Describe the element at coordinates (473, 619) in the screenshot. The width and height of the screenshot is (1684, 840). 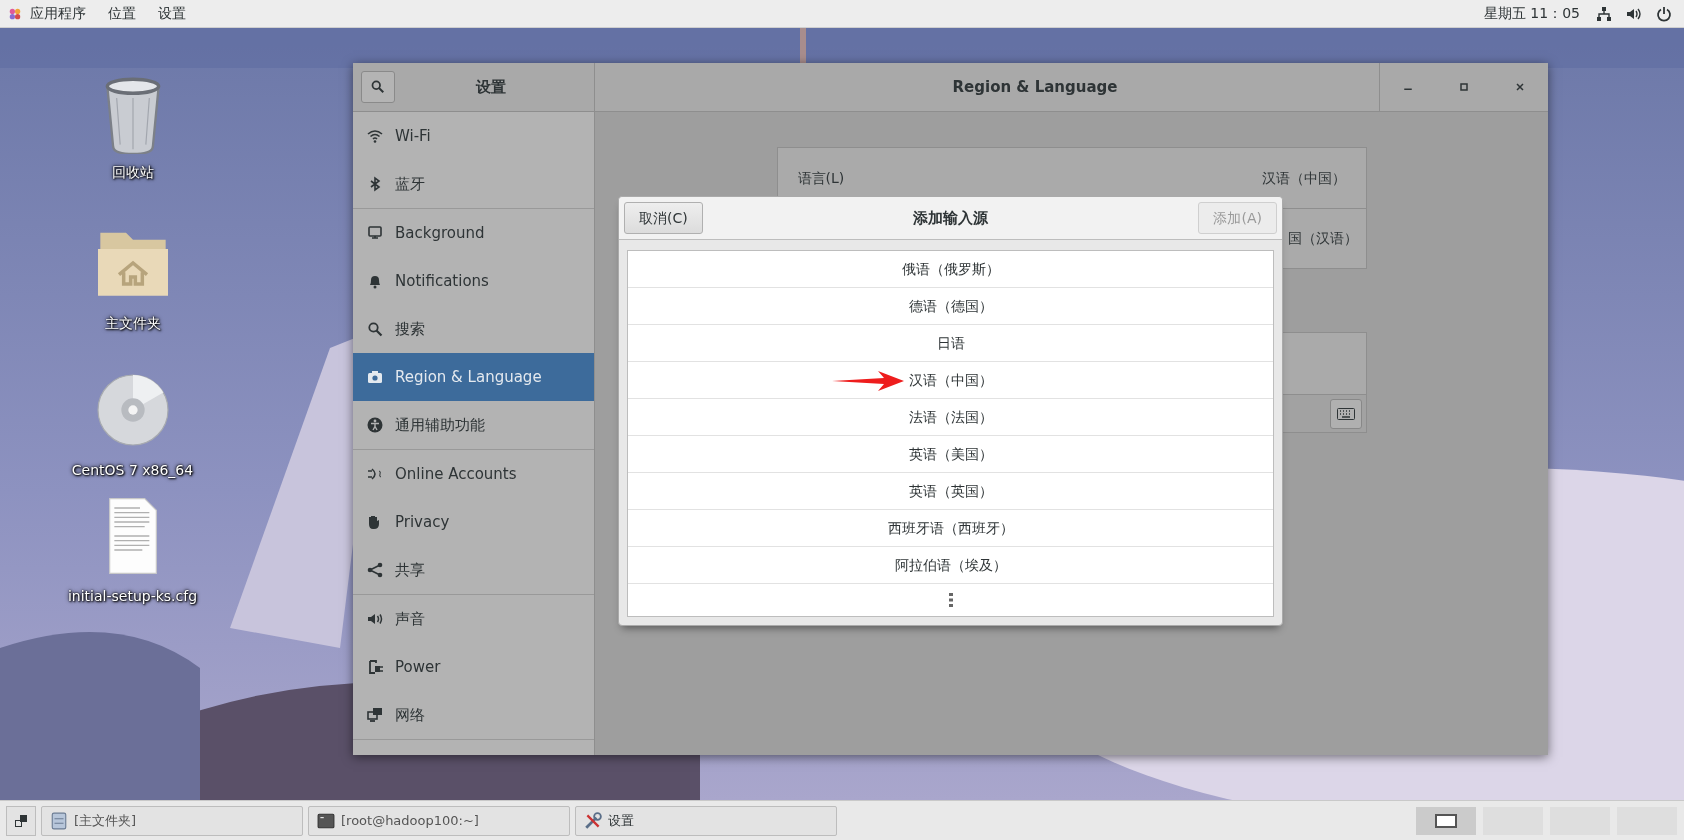
I see `sidebar-item: 声音` at that location.